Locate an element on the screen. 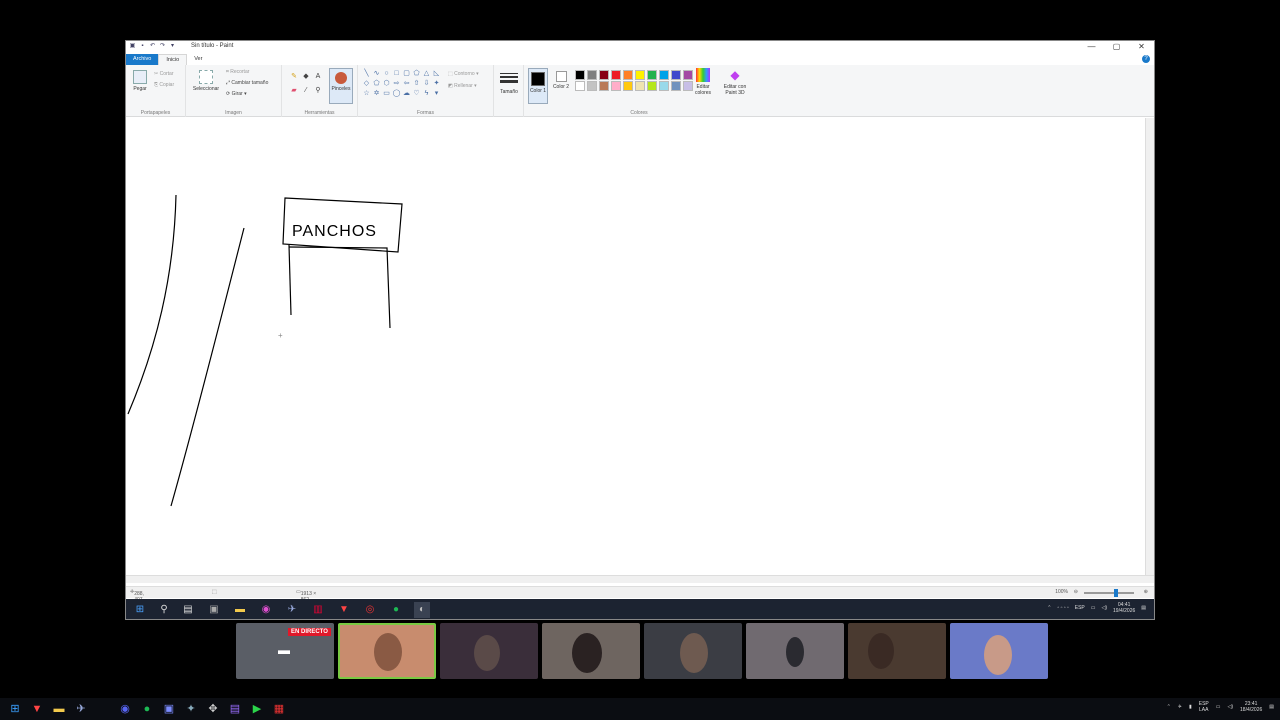  os-steam-tray-icon: ✈ is located at coordinates (1180, 707).